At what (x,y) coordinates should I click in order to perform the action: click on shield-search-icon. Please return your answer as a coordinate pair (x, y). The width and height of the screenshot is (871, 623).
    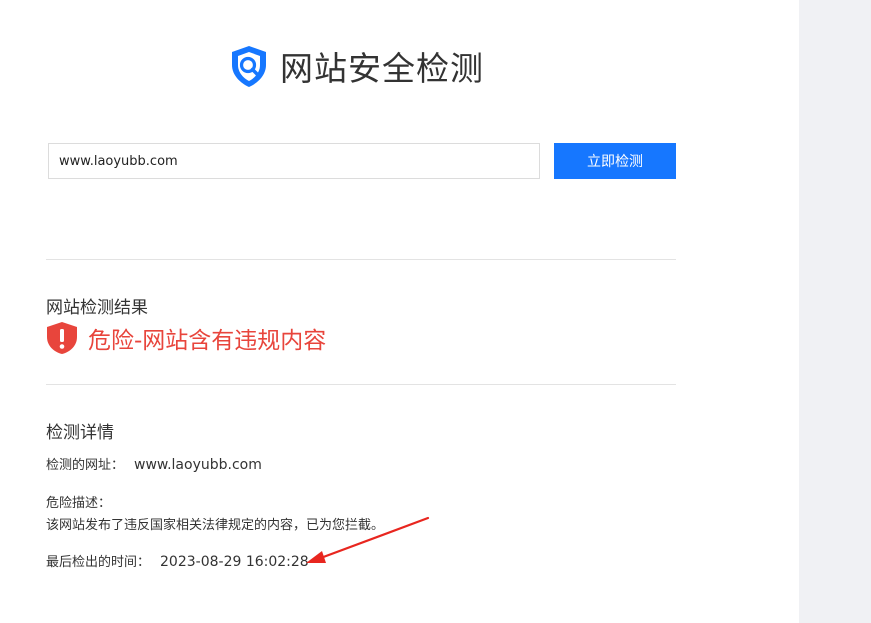
    Looking at the image, I should click on (249, 66).